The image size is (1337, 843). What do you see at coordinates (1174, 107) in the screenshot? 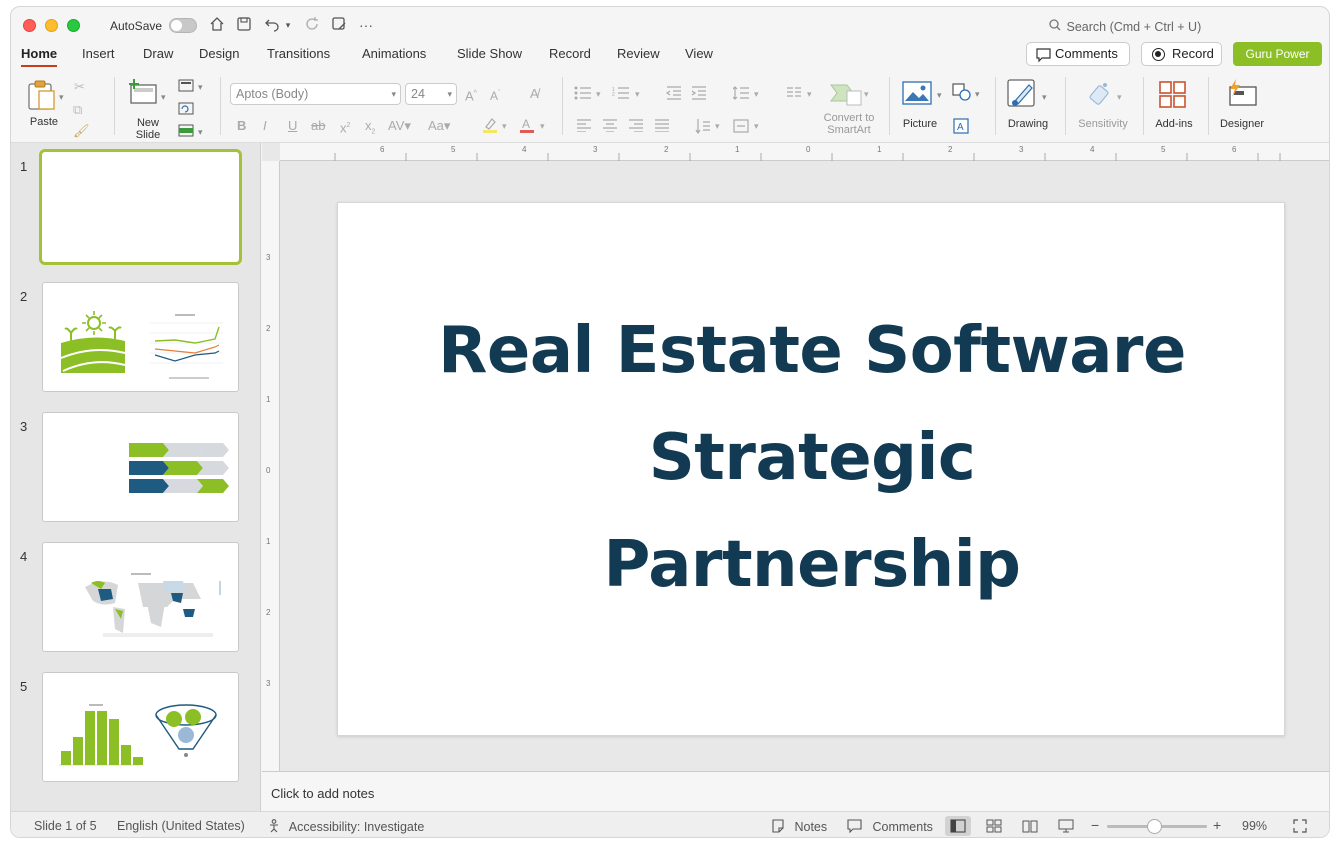
I see `add-ins-button: Add-ins` at bounding box center [1174, 107].